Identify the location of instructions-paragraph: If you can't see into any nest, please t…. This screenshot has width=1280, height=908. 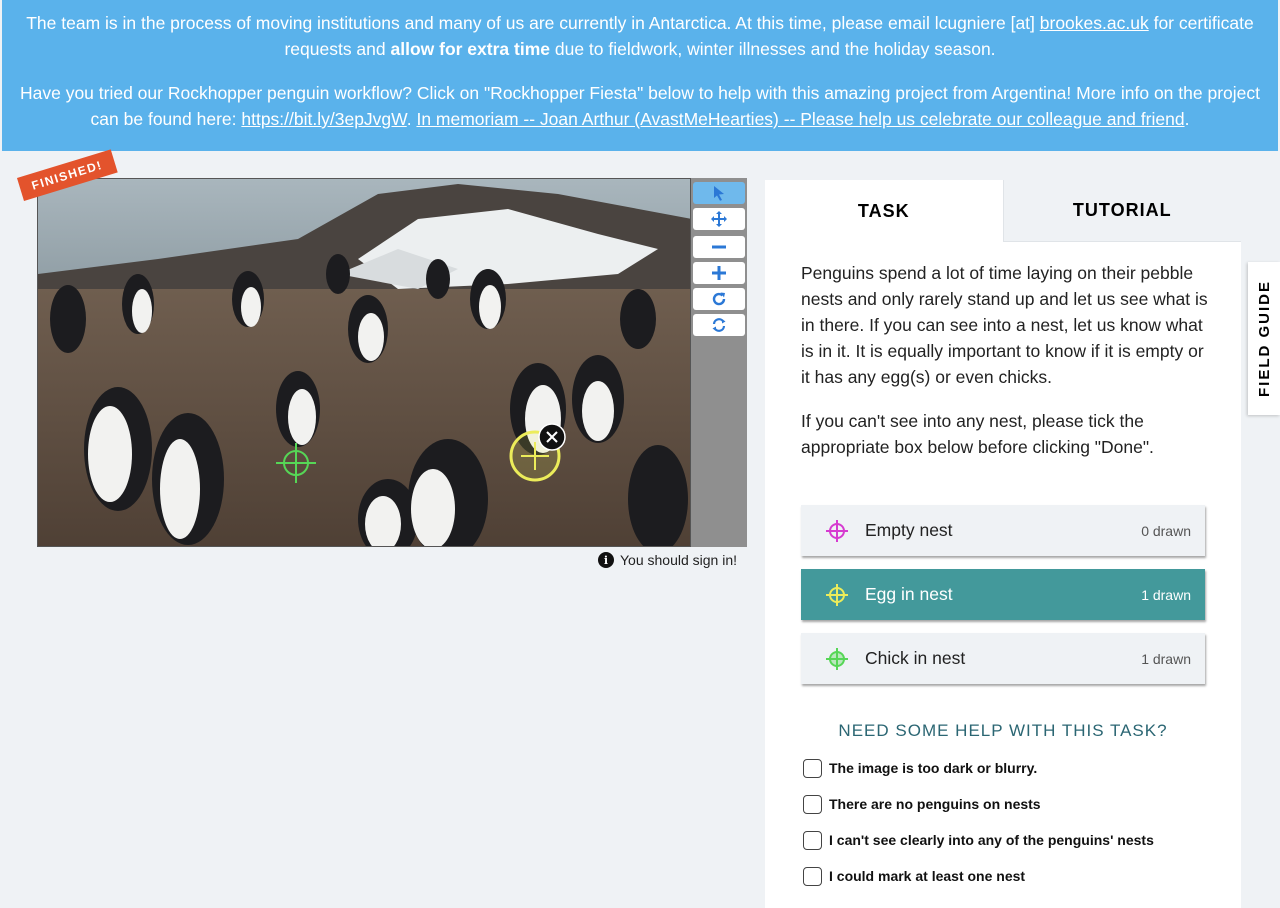
(977, 434).